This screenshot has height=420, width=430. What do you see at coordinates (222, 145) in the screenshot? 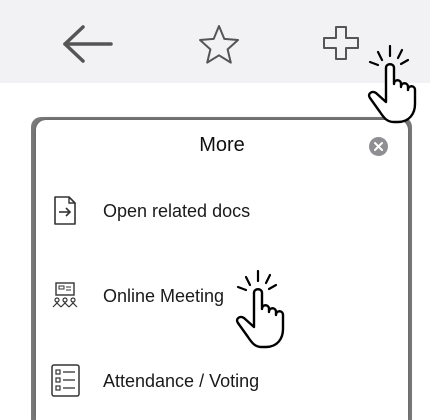
I see `popup-title: More` at bounding box center [222, 145].